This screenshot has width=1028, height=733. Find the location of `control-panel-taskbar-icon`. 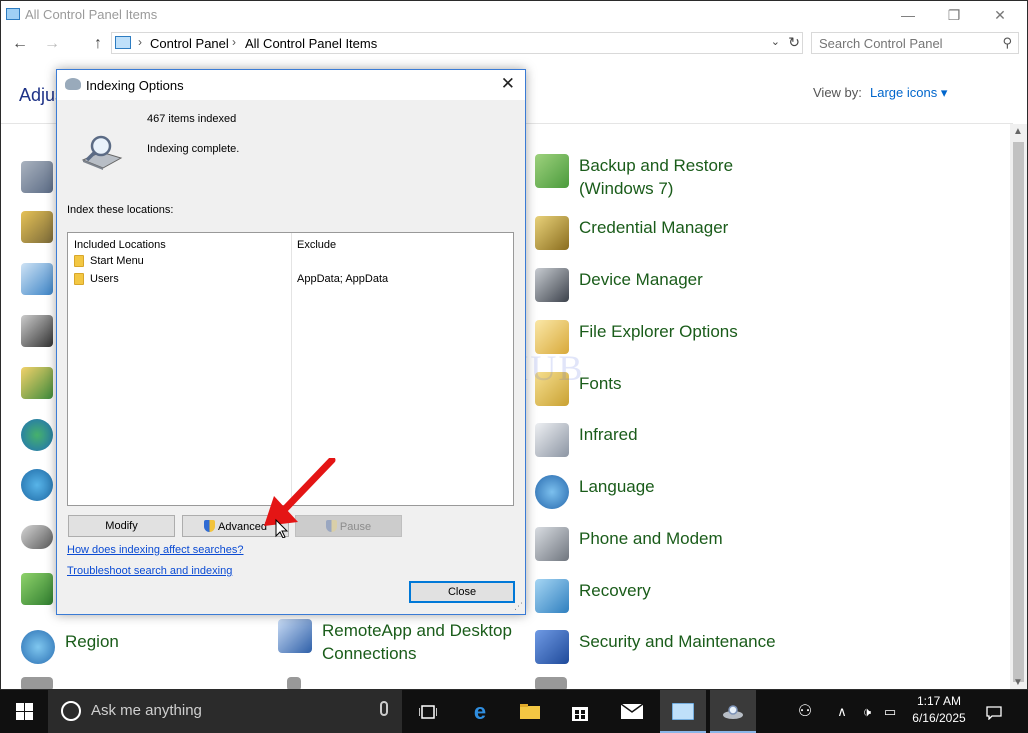

control-panel-taskbar-icon is located at coordinates (683, 711).